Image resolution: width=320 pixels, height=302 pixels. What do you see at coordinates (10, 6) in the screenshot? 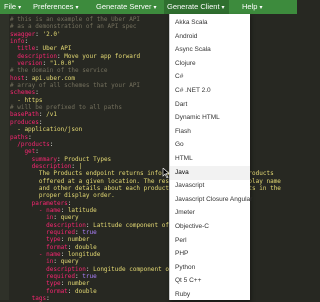
I see `menu-file-label: File` at bounding box center [10, 6].